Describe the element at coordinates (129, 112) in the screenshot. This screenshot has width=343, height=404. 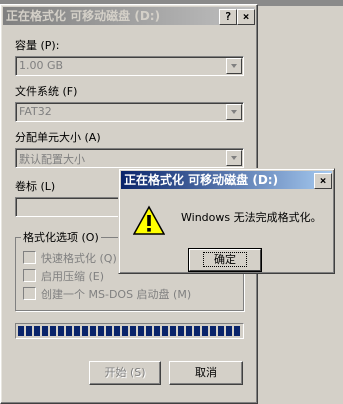
I see `filesystem-combo: FAT32` at that location.